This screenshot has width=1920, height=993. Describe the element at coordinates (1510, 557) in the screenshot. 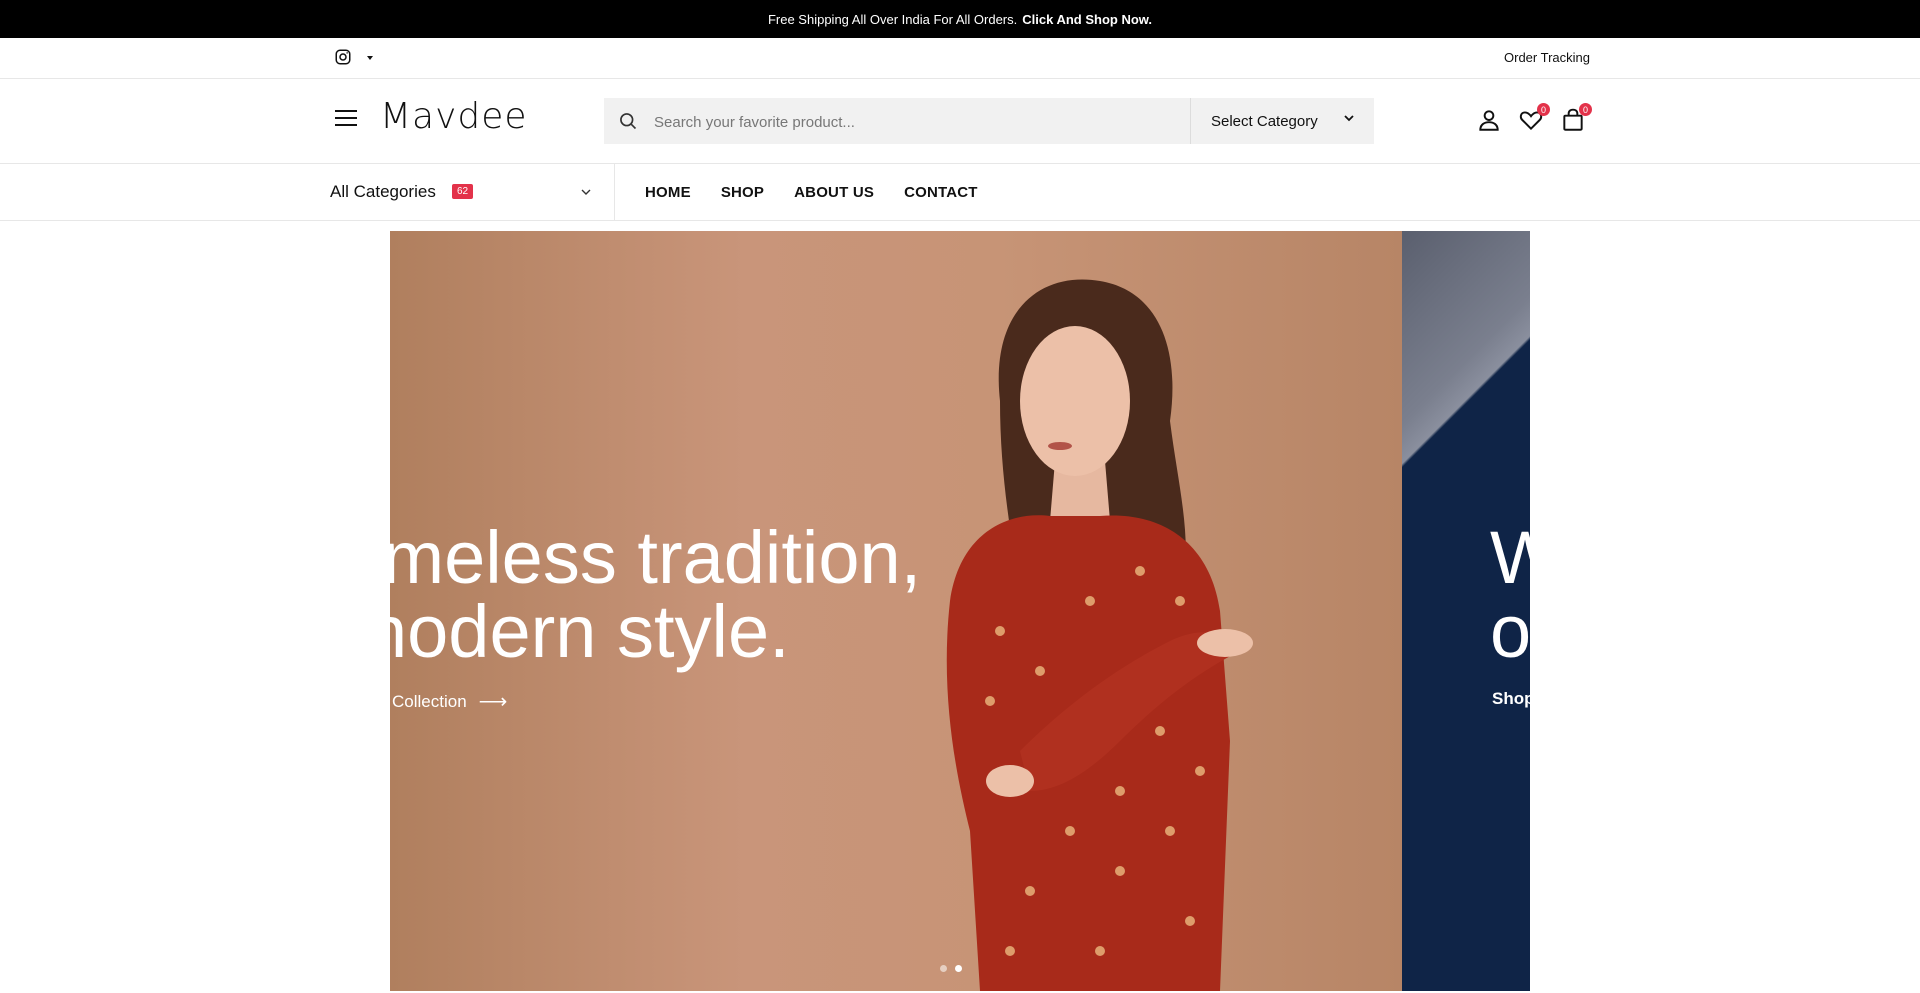

I see `hero-slide-2-line-1: W` at that location.